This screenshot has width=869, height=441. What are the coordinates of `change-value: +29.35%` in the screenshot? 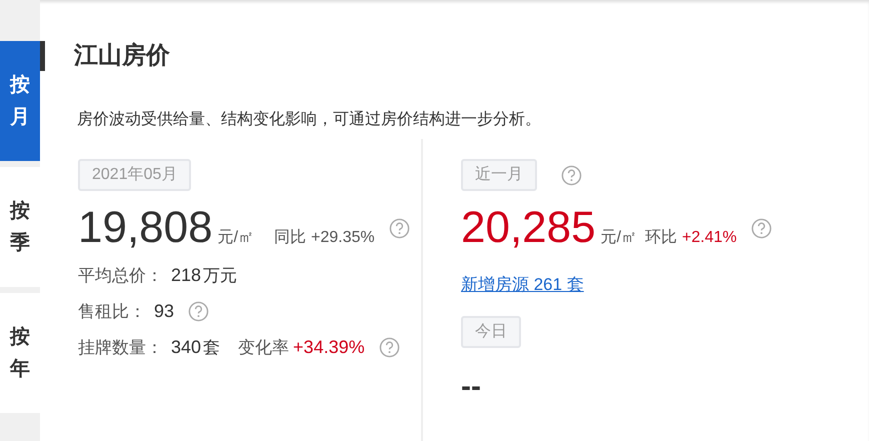 It's located at (343, 238).